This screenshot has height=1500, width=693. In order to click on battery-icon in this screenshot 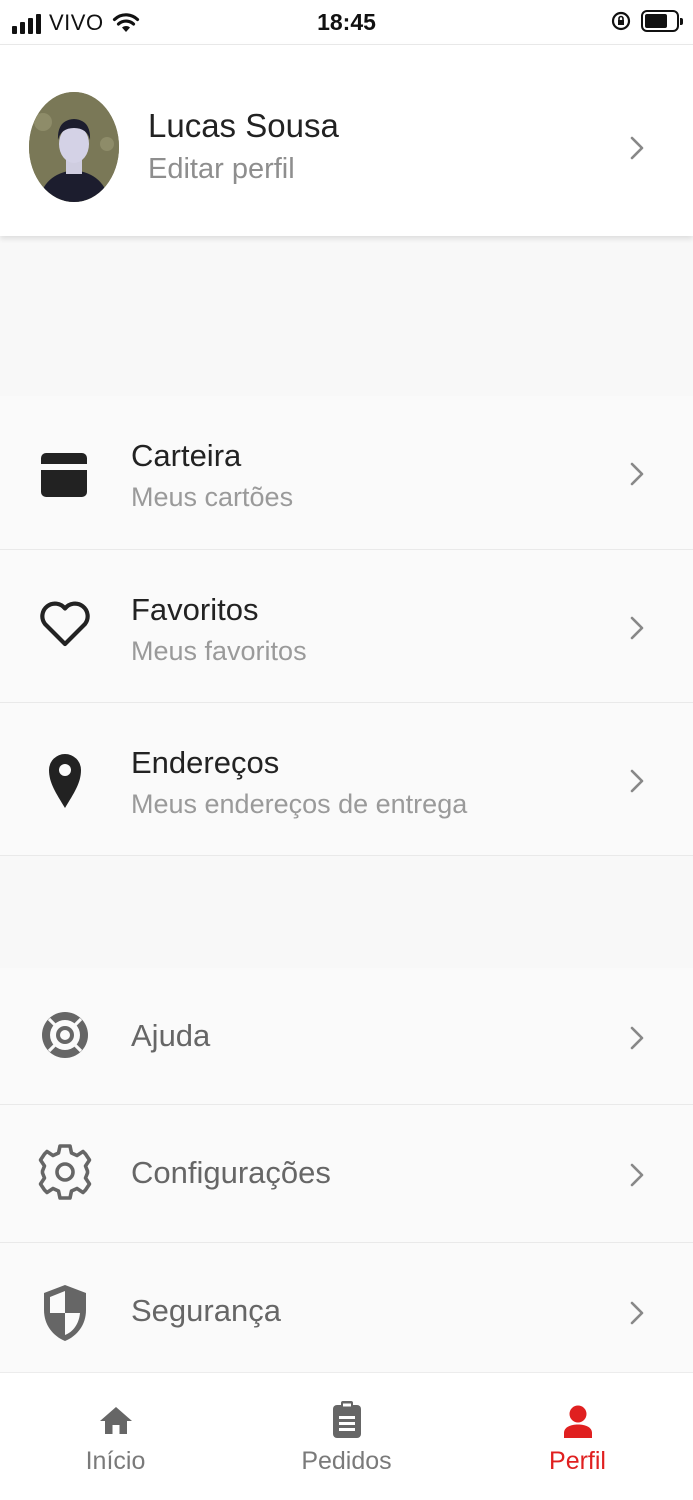, I will do `click(662, 21)`.